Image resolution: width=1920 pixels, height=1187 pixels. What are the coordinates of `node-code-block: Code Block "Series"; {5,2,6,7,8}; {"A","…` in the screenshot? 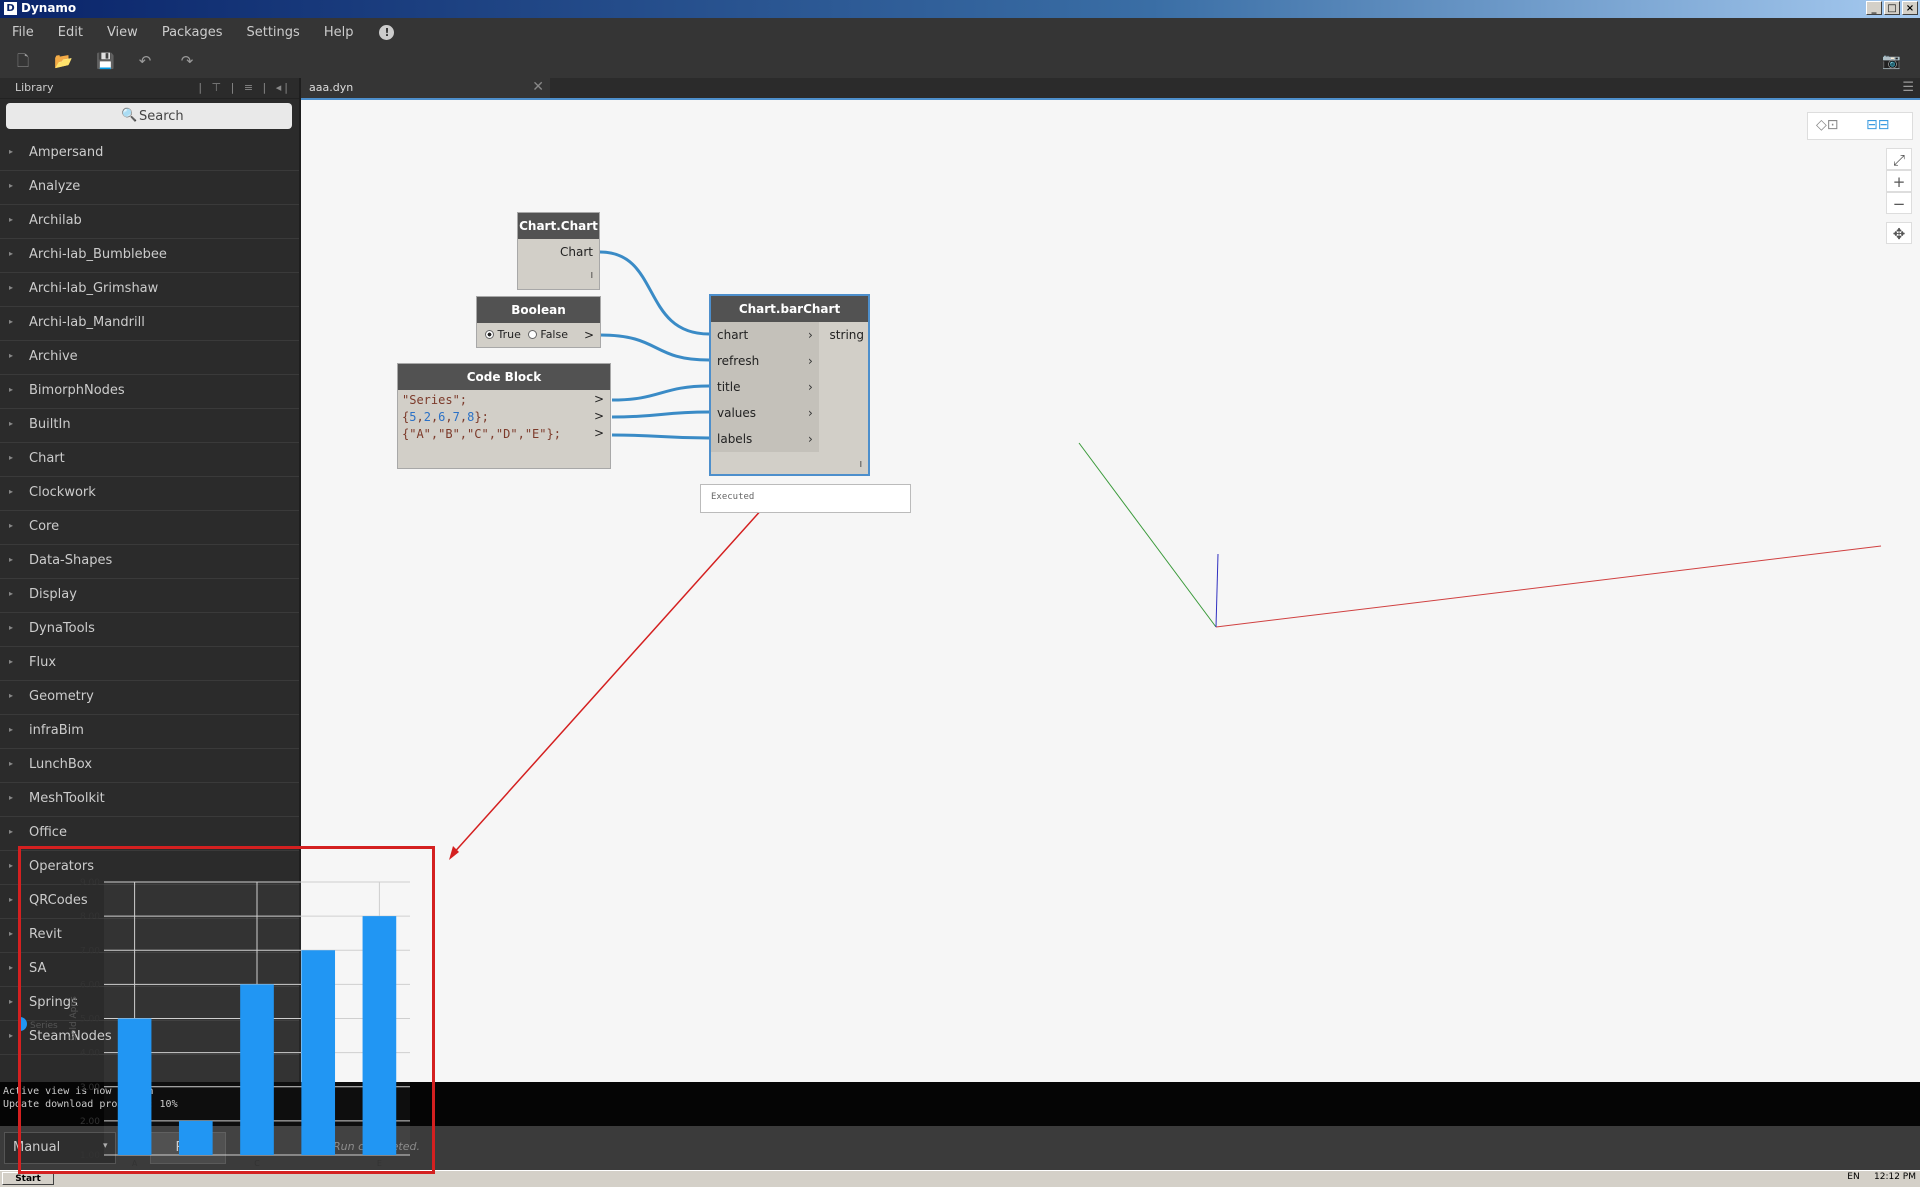 It's located at (504, 416).